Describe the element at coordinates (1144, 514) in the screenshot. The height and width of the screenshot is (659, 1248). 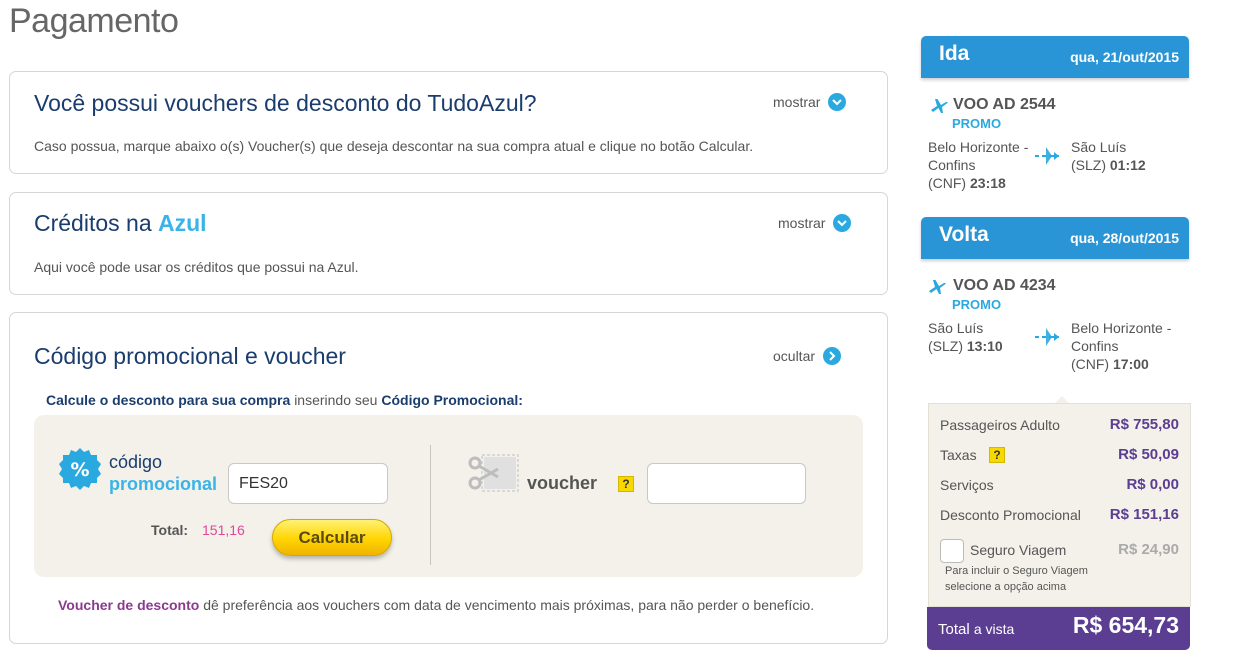
I see `desconto-value: R$ 151,16` at that location.